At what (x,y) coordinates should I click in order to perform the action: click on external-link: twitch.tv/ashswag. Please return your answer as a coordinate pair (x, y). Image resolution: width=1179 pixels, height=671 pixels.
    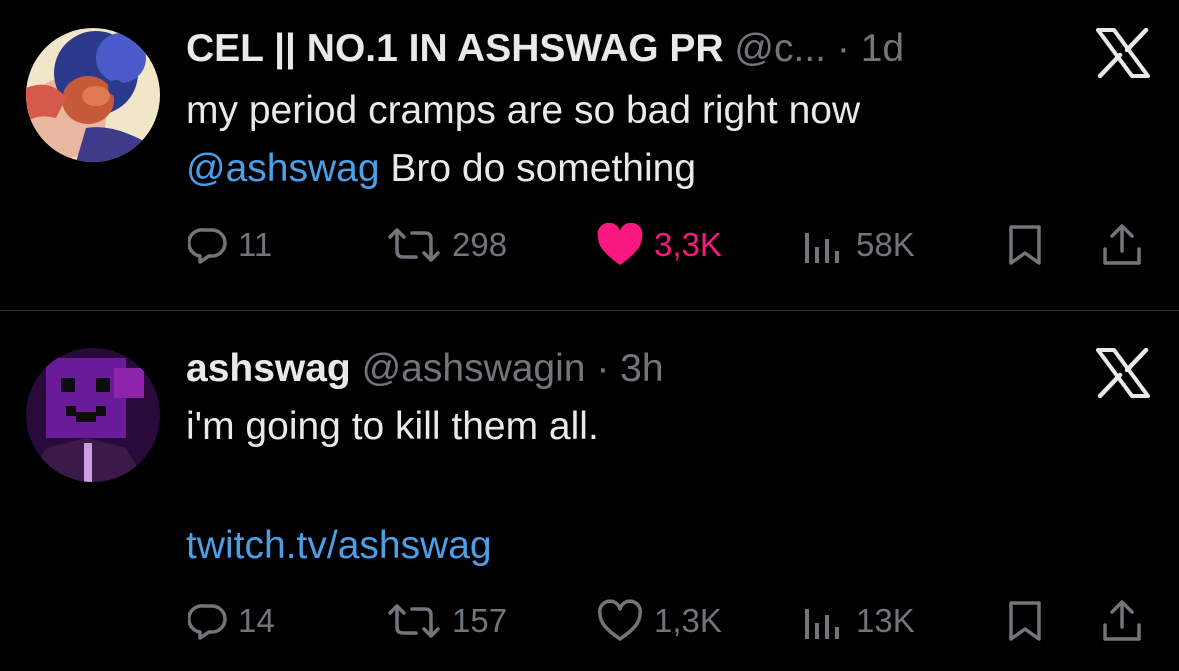
    Looking at the image, I should click on (339, 546).